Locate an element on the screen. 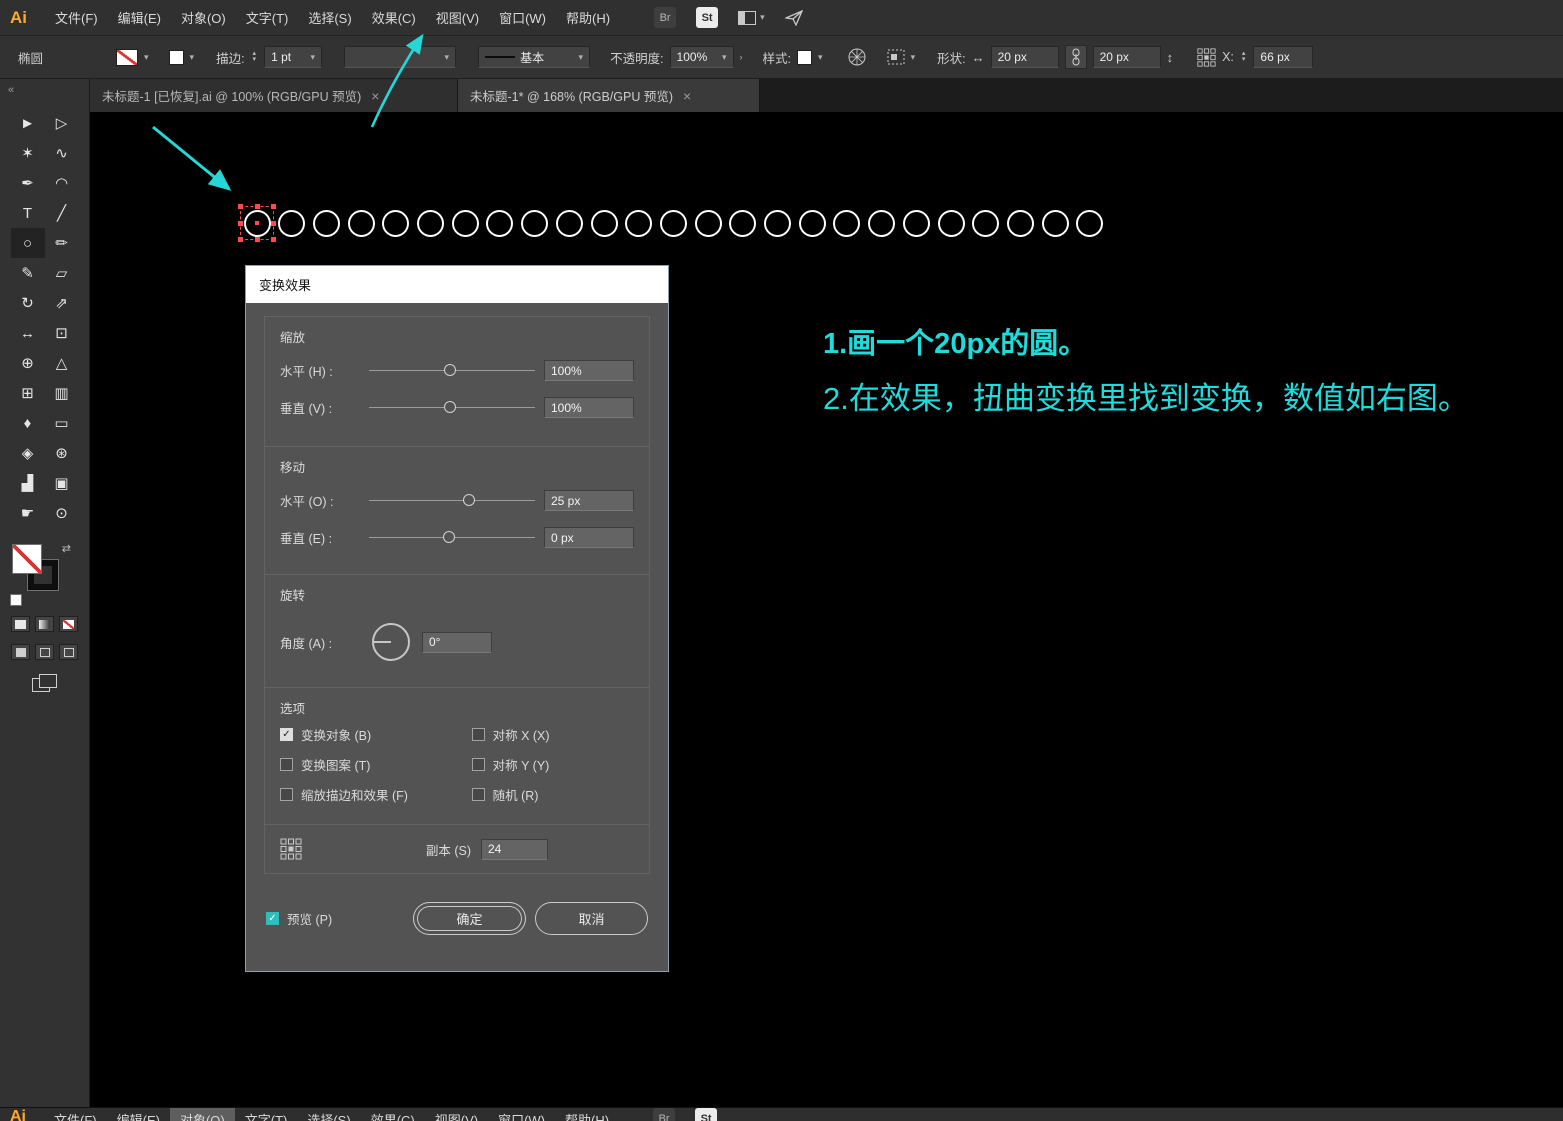 This screenshot has height=1121, width=1563. checkbox: 缩放描边和效果 (F) is located at coordinates (376, 794).